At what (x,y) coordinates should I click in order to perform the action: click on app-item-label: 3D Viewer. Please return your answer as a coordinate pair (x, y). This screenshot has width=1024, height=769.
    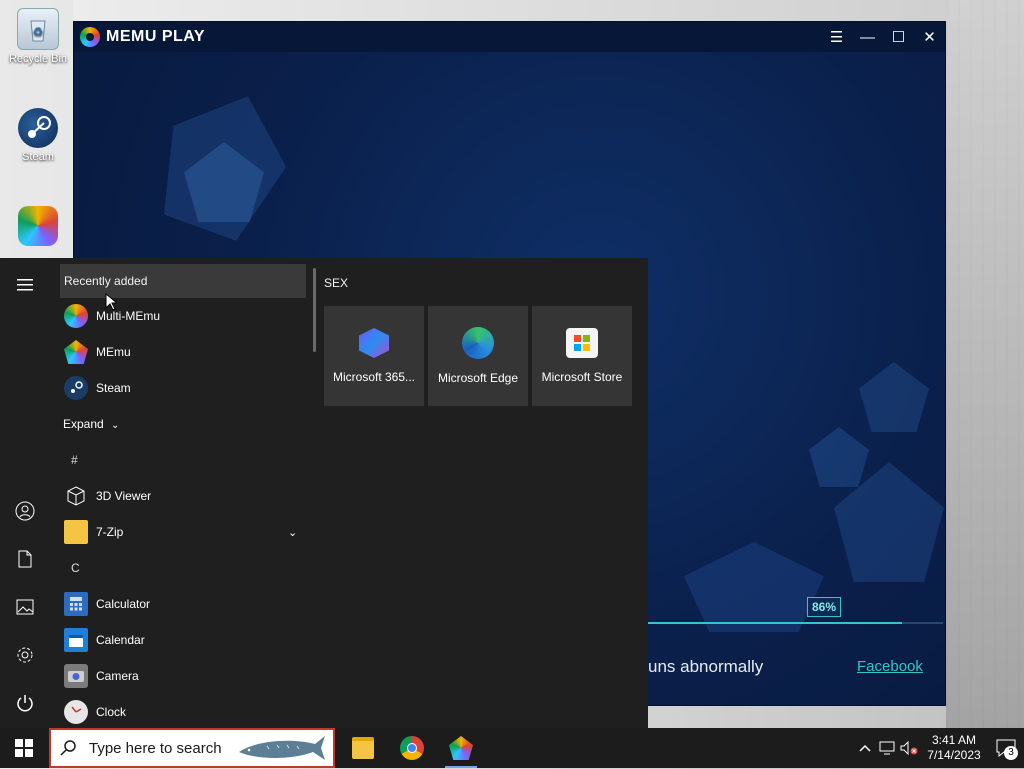
    Looking at the image, I should click on (124, 496).